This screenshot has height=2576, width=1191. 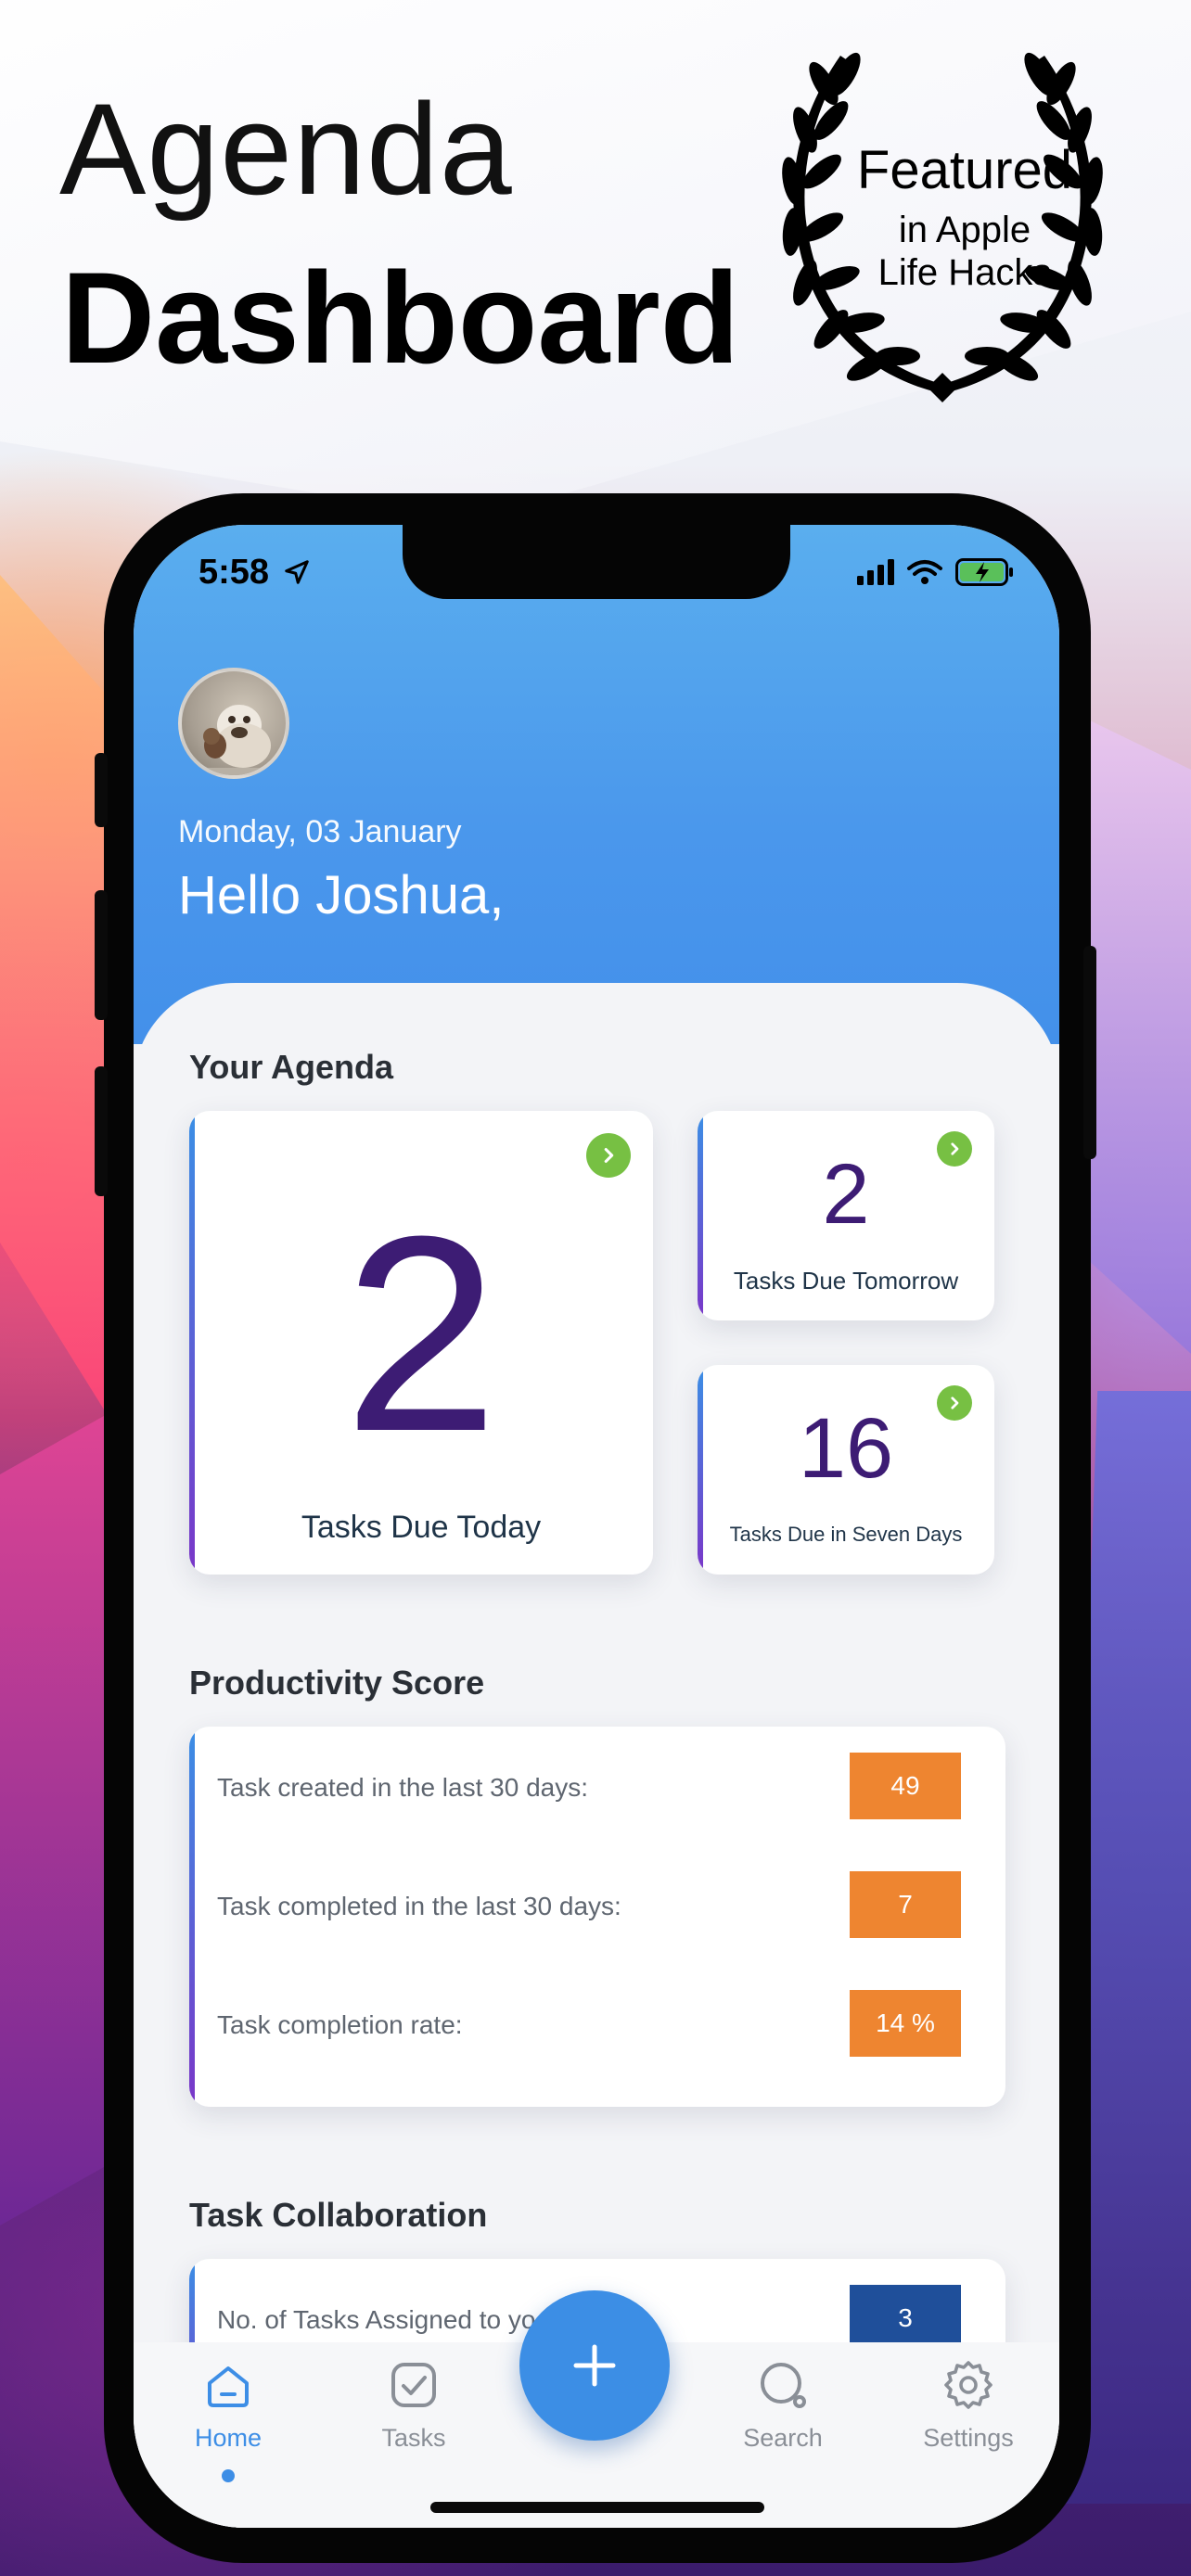 I want to click on phone-side-button, so click(x=101, y=790).